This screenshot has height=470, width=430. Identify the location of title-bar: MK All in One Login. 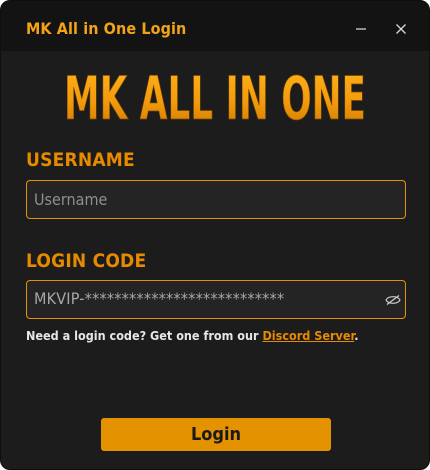
(215, 26).